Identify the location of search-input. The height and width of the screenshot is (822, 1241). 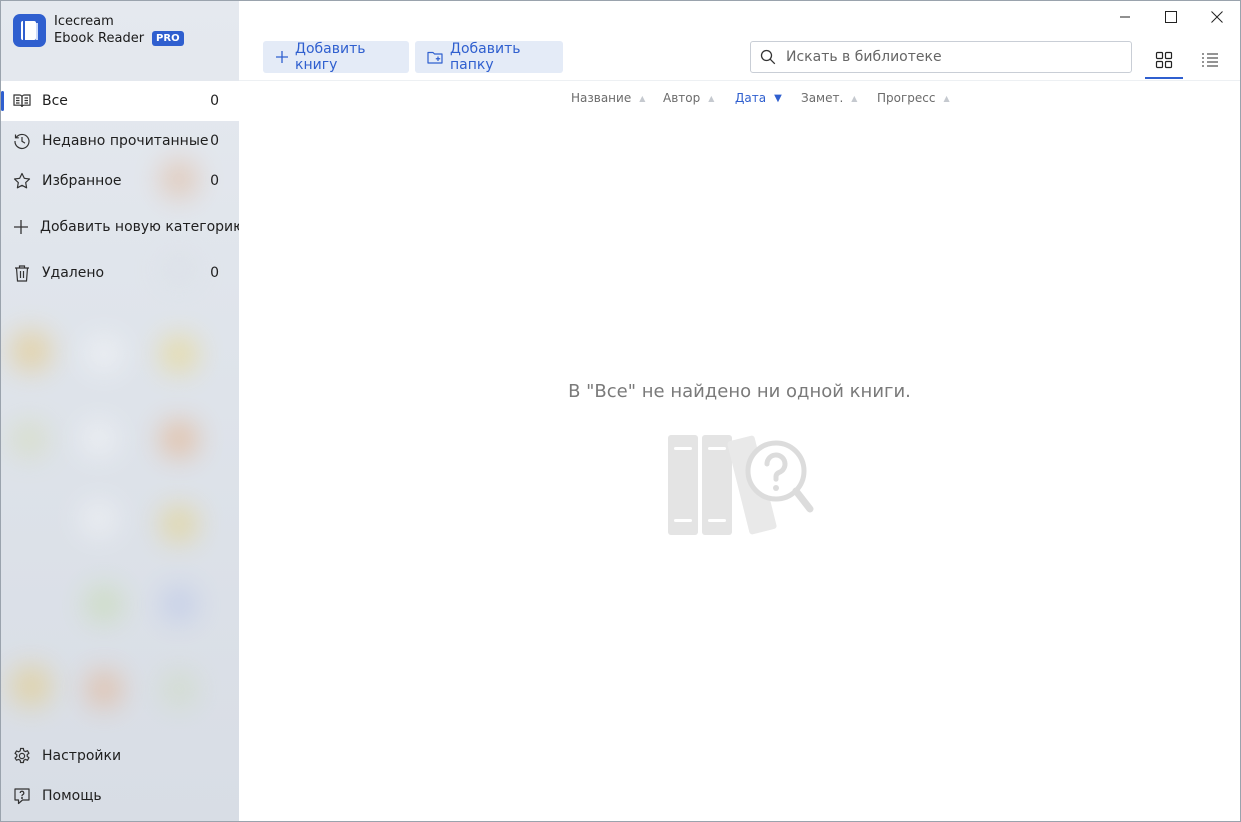
(946, 57).